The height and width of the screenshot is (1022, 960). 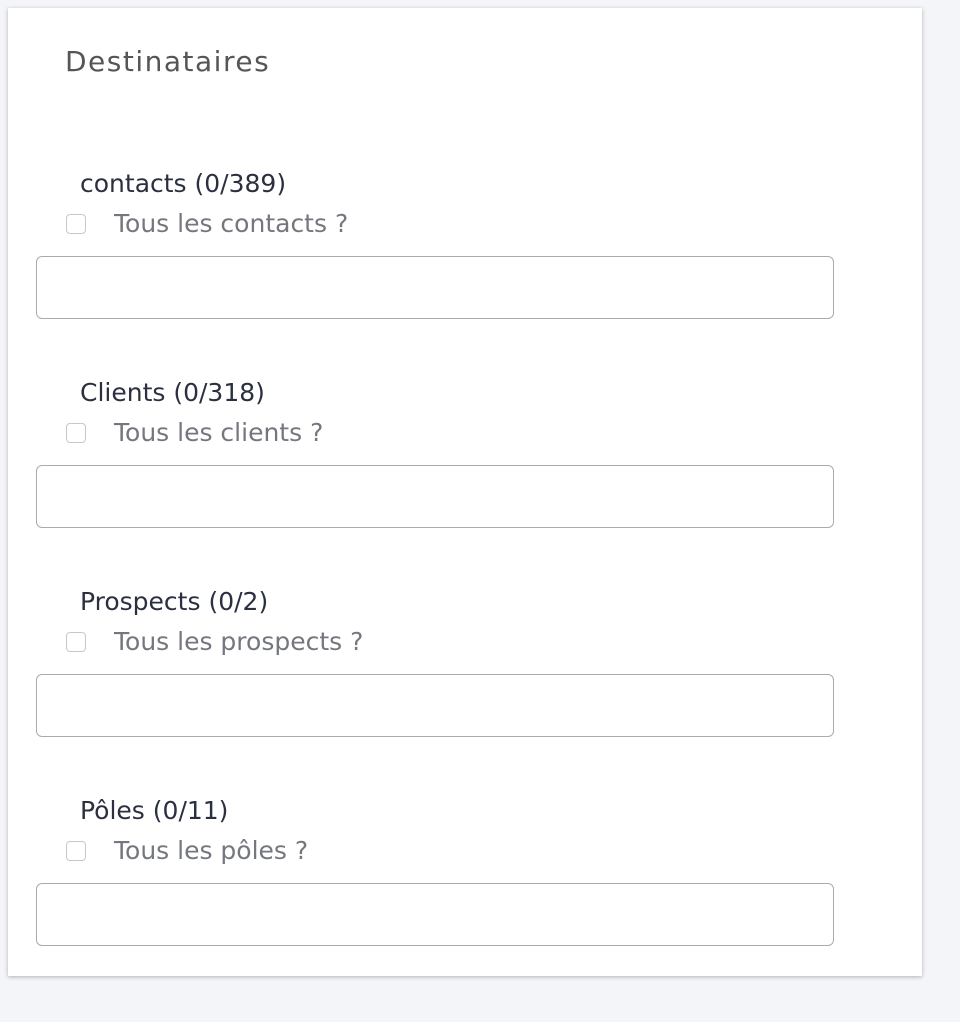 I want to click on select-all-clients-label: Tous les clients ?, so click(x=218, y=433).